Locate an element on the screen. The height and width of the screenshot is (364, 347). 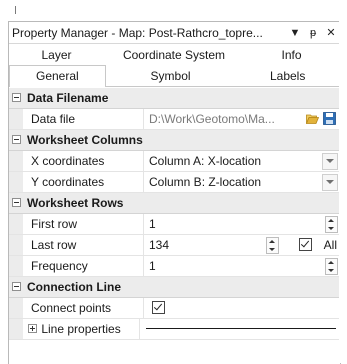
category-label: Data Filename is located at coordinates (68, 98).